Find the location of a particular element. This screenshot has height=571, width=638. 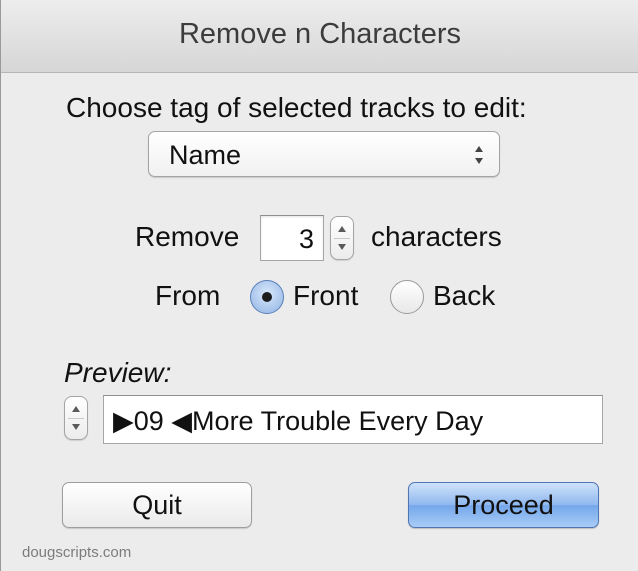

front-radio-button is located at coordinates (267, 297).